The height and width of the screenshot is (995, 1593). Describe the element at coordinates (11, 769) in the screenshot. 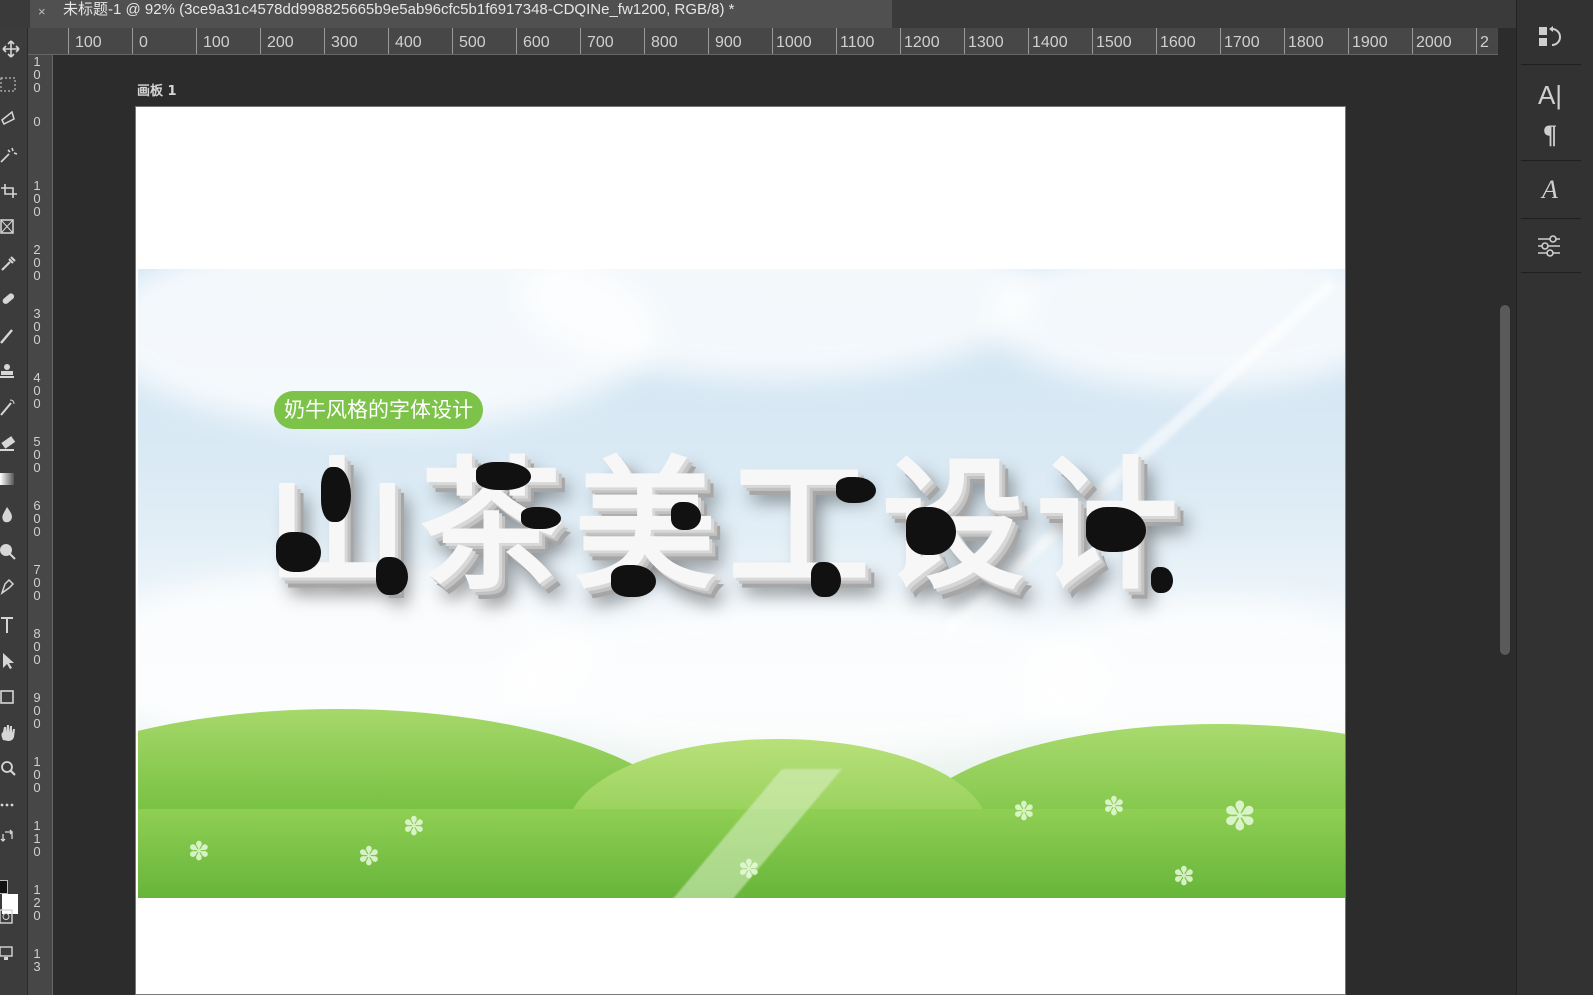

I see `zoom-icon` at that location.